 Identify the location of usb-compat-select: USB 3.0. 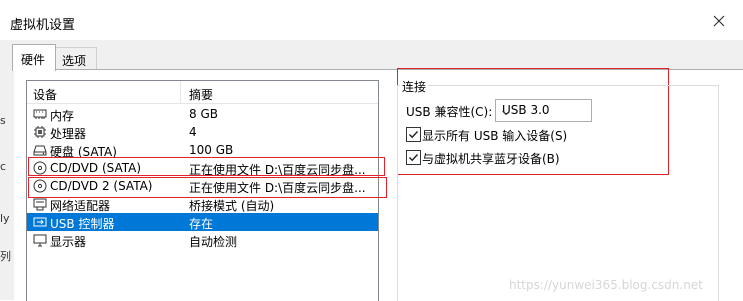
(543, 110).